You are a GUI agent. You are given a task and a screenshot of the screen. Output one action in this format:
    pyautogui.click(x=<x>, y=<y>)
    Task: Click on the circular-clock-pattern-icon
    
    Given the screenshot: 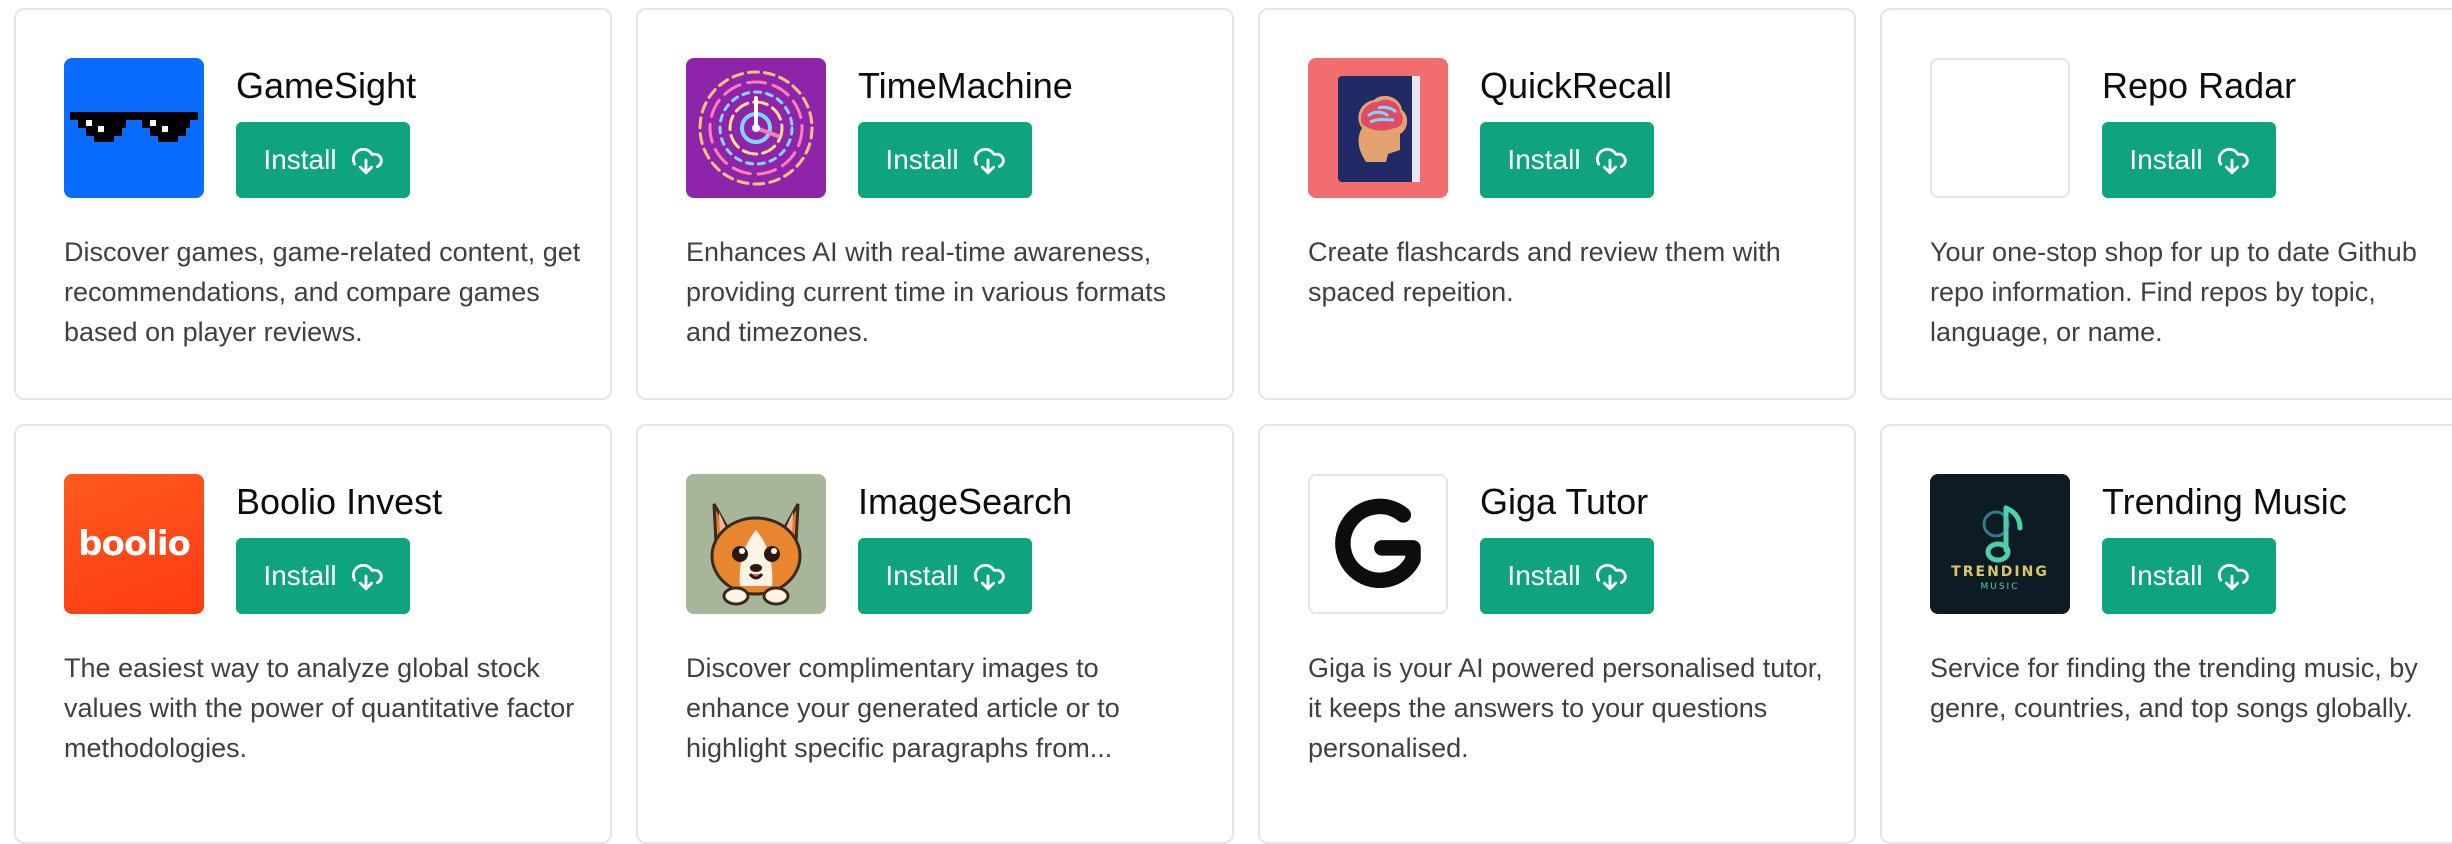 What is the action you would take?
    pyautogui.click(x=756, y=128)
    